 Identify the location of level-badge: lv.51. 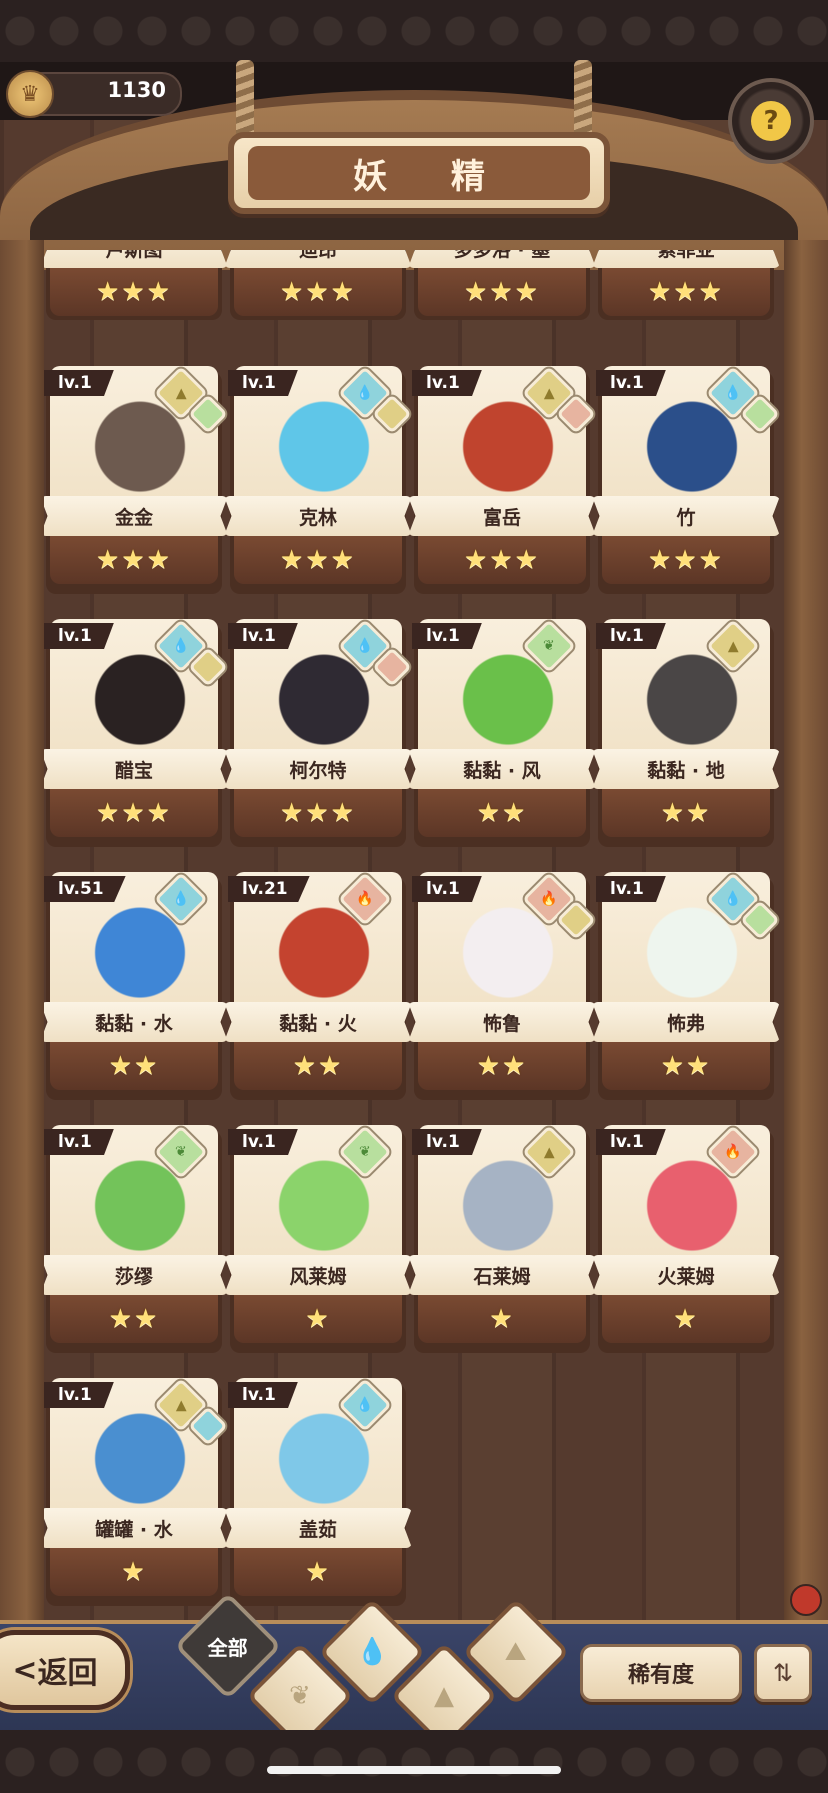
(85, 889).